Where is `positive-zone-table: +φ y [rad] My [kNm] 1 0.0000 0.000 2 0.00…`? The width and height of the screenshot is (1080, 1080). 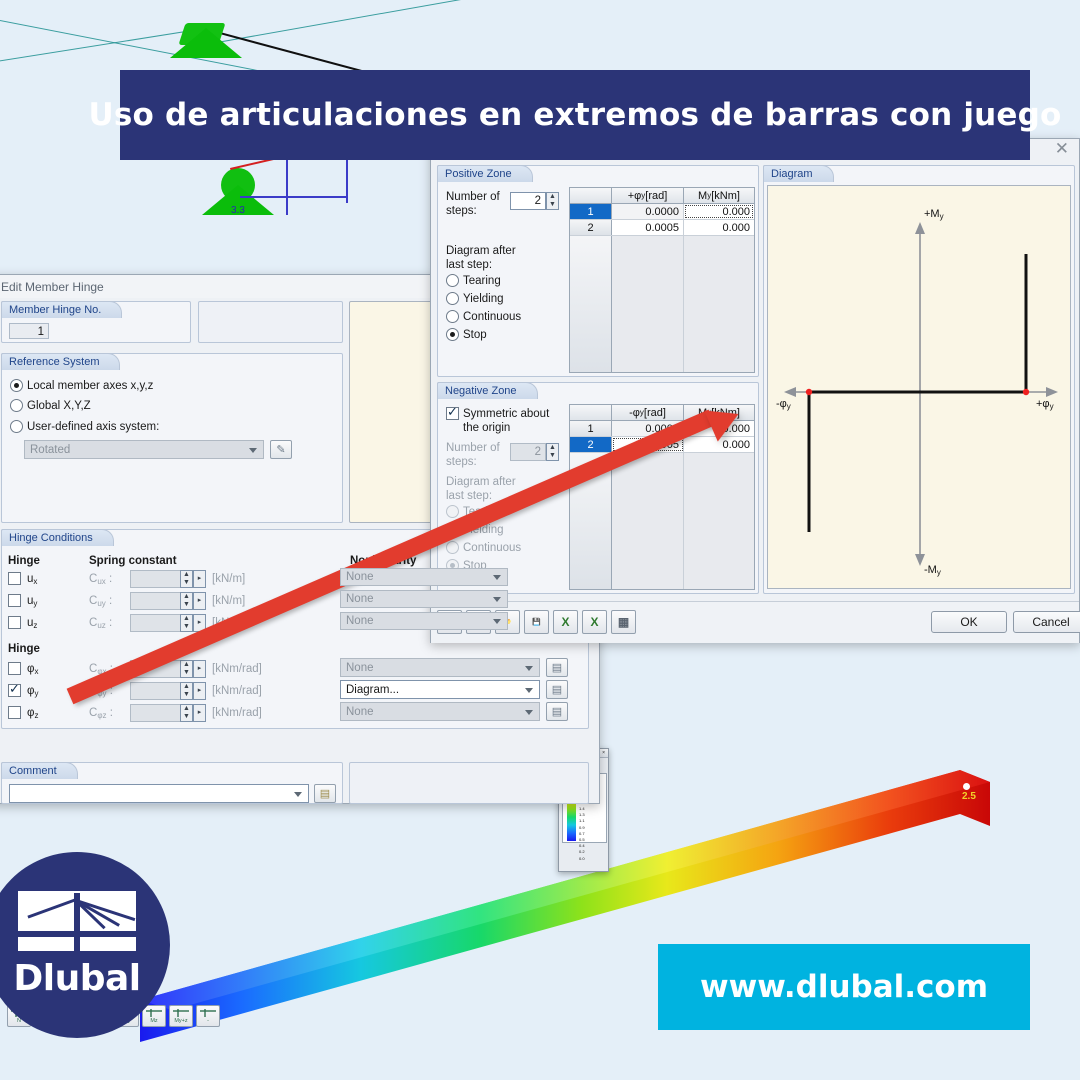 positive-zone-table: +φ y [rad] My [kNm] 1 0.0000 0.000 2 0.00… is located at coordinates (662, 280).